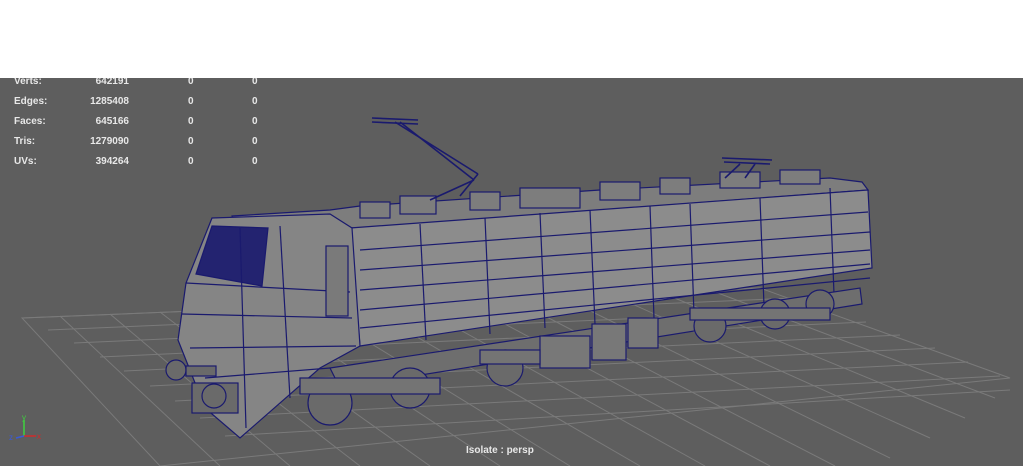  I want to click on axis-z-label: z, so click(11, 437).